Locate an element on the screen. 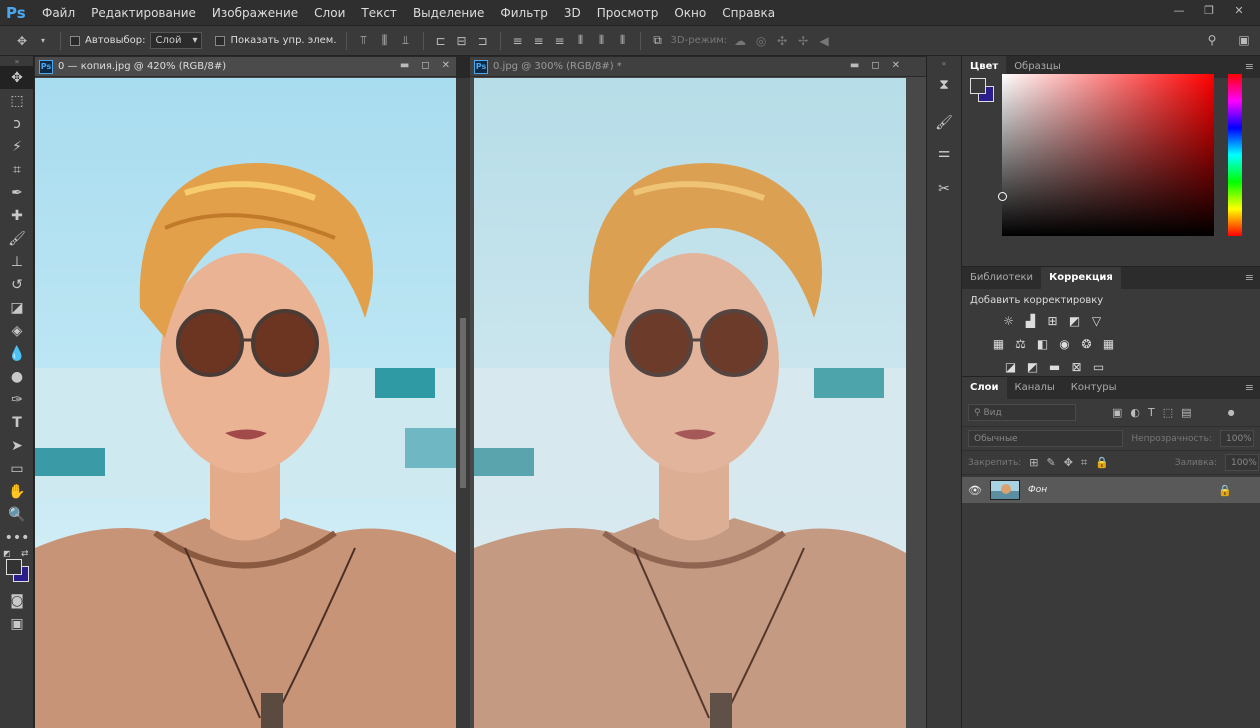 Image resolution: width=1260 pixels, height=728 pixels. color-picker-cursor is located at coordinates (1002, 196).